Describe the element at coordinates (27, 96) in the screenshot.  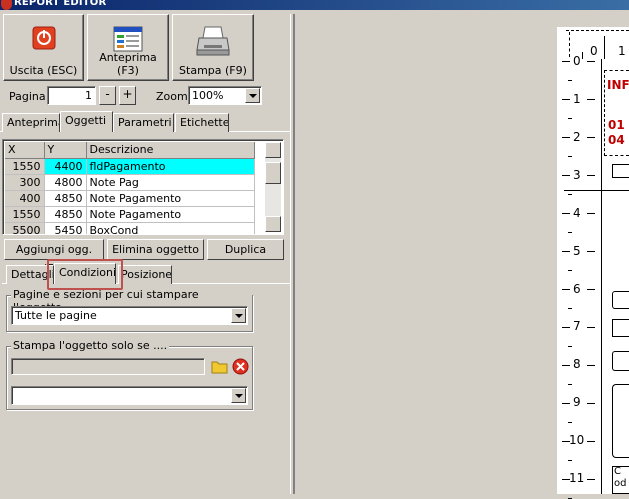
I see `page-label: Pagina` at that location.